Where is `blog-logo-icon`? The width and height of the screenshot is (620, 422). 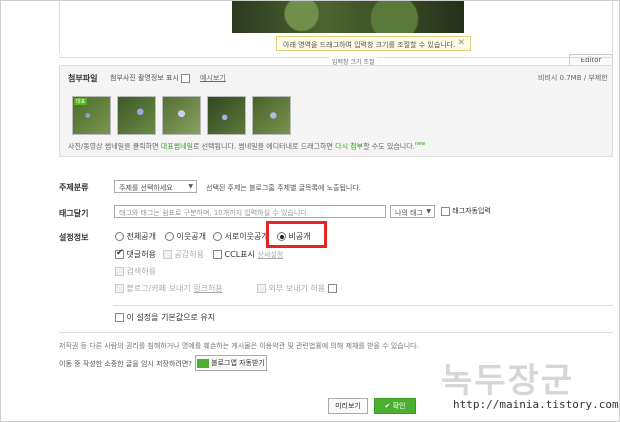 blog-logo-icon is located at coordinates (203, 363).